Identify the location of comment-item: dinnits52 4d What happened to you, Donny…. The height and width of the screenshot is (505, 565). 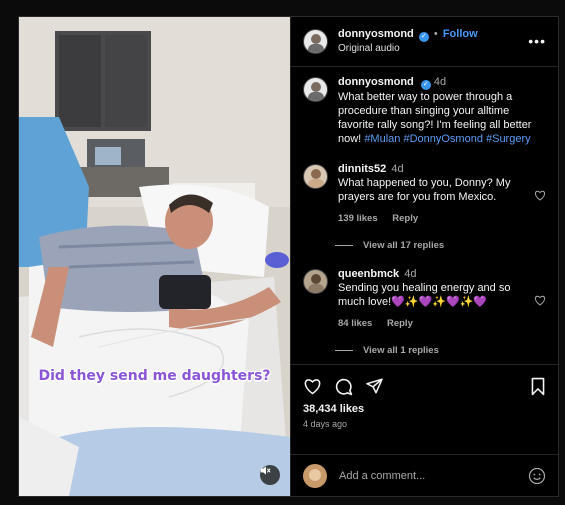
(424, 194).